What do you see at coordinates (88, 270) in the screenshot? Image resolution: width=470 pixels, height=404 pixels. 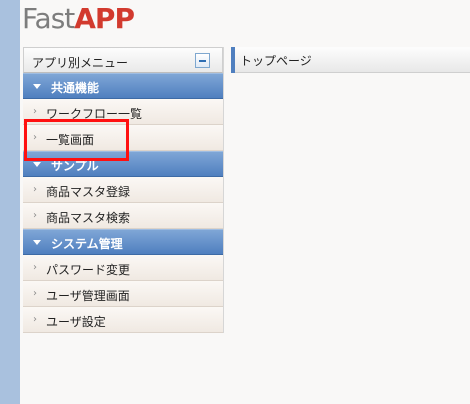 I see `menu-item-label: パスワード変更` at bounding box center [88, 270].